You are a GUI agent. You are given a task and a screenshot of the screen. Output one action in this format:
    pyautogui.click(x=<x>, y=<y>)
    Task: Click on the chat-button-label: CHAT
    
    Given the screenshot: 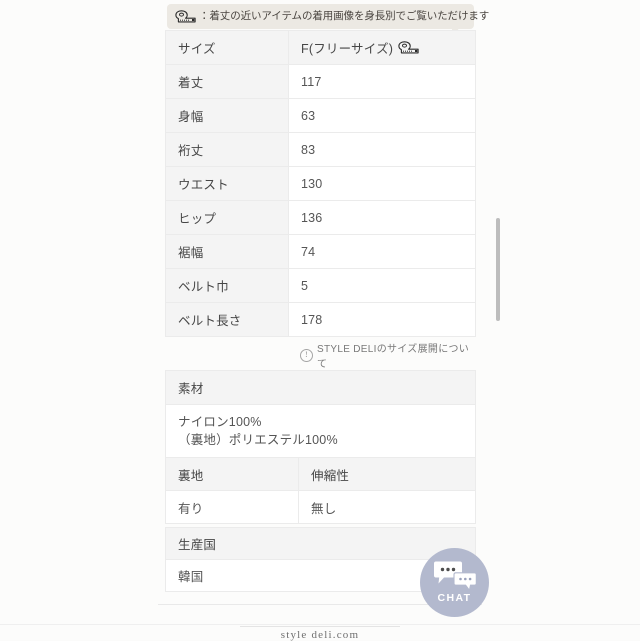 What is the action you would take?
    pyautogui.click(x=454, y=598)
    